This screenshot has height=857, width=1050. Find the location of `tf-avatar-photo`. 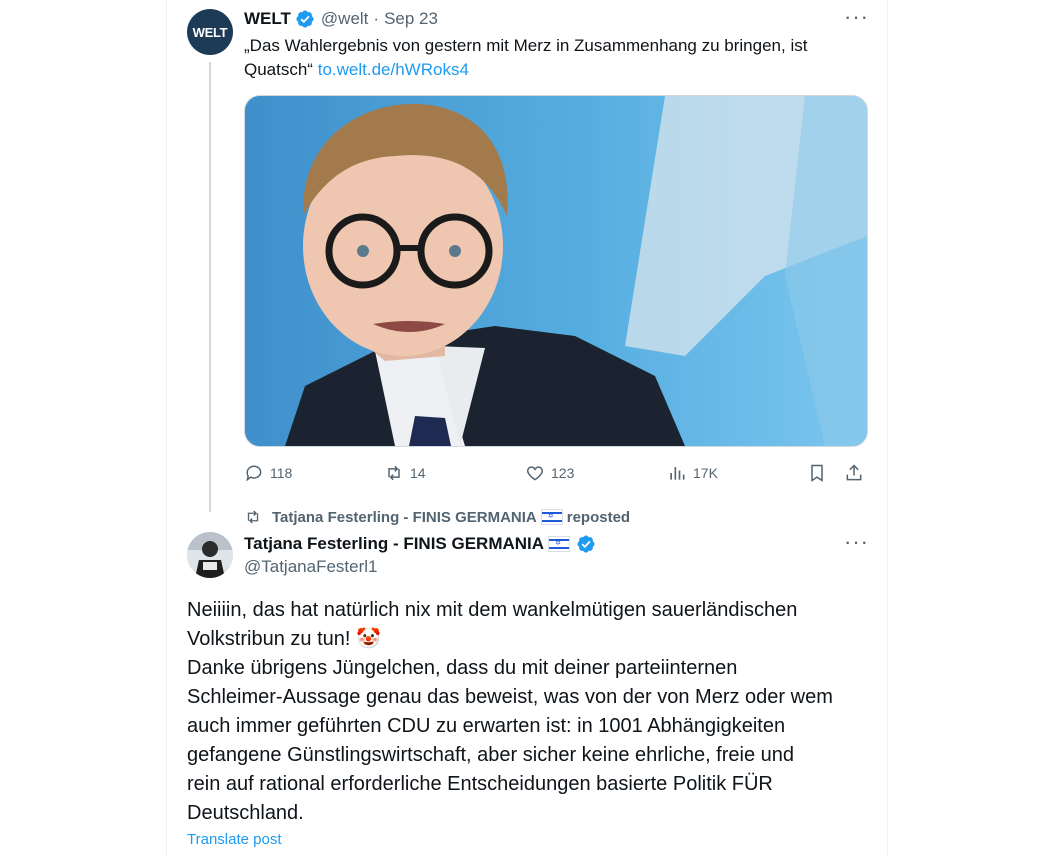

tf-avatar-photo is located at coordinates (210, 555).